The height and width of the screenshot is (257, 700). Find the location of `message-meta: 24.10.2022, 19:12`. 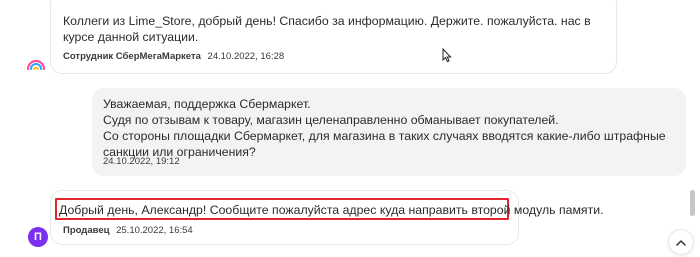

message-meta: 24.10.2022, 19:12 is located at coordinates (141, 161).